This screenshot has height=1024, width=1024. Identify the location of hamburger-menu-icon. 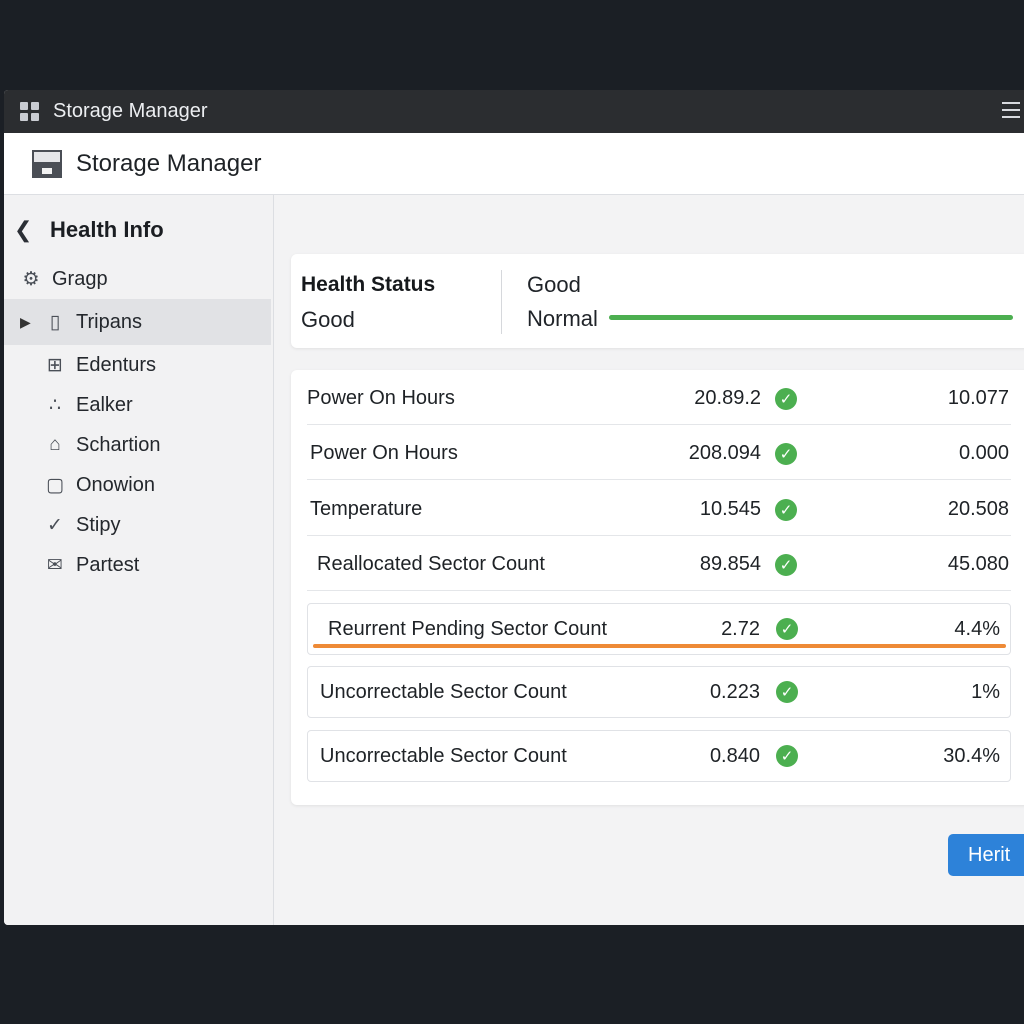
(1011, 110).